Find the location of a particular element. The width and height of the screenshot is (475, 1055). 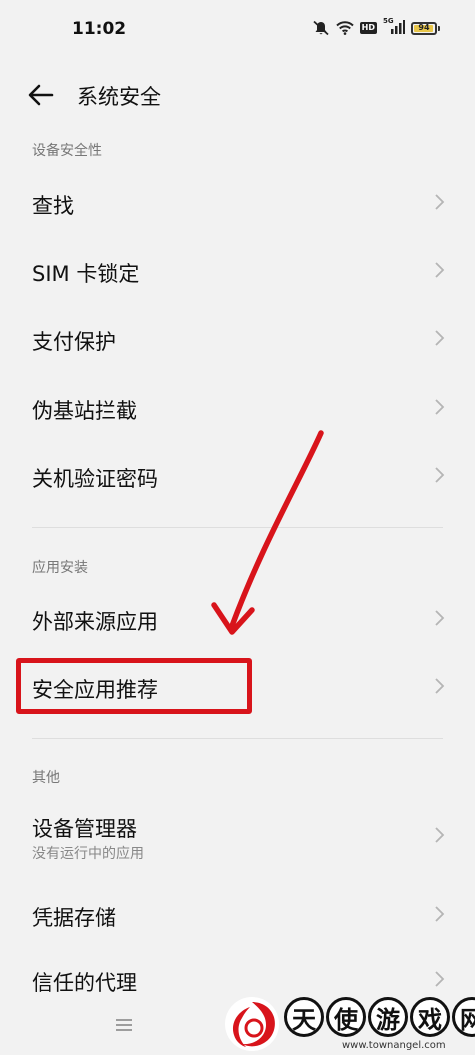

item-label: 设备管理器 is located at coordinates (84, 829).